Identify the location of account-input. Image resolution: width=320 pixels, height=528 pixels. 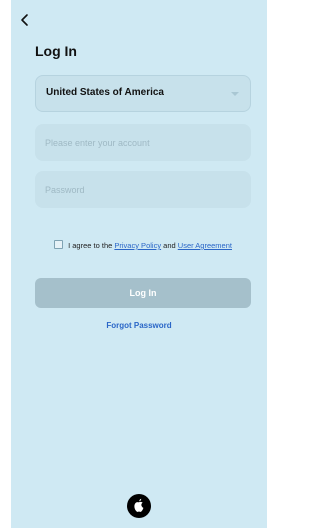
(143, 142).